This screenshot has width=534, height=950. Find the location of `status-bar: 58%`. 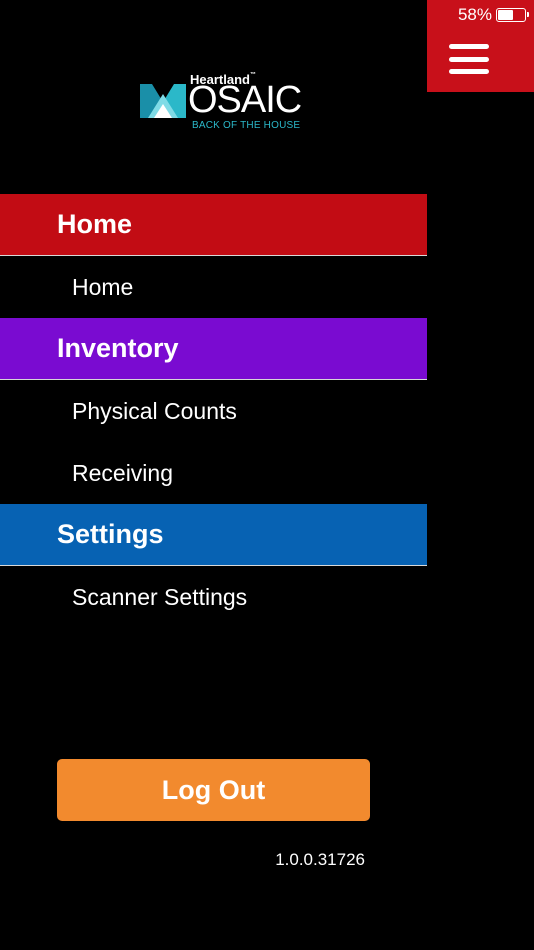

status-bar: 58% is located at coordinates (493, 15).